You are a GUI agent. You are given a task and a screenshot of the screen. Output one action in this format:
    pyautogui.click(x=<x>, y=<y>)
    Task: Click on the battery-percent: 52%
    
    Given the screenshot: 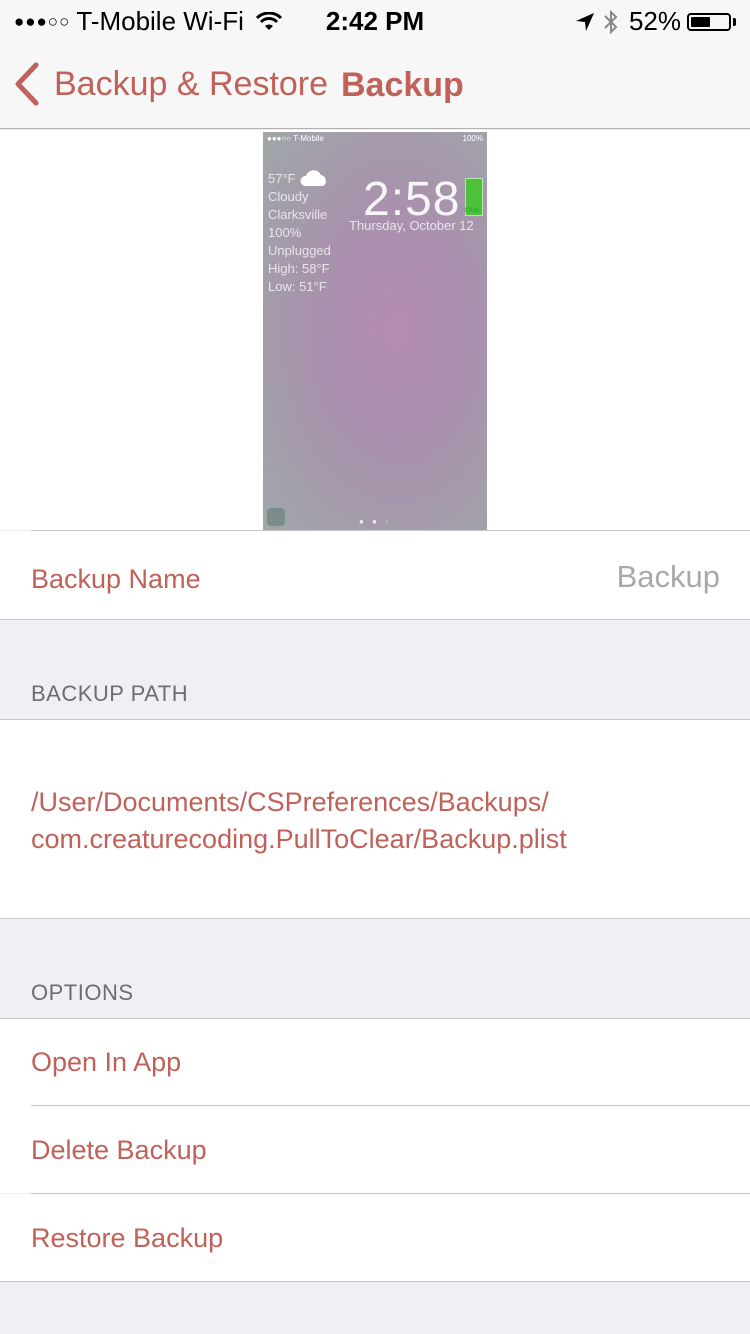 What is the action you would take?
    pyautogui.click(x=654, y=21)
    